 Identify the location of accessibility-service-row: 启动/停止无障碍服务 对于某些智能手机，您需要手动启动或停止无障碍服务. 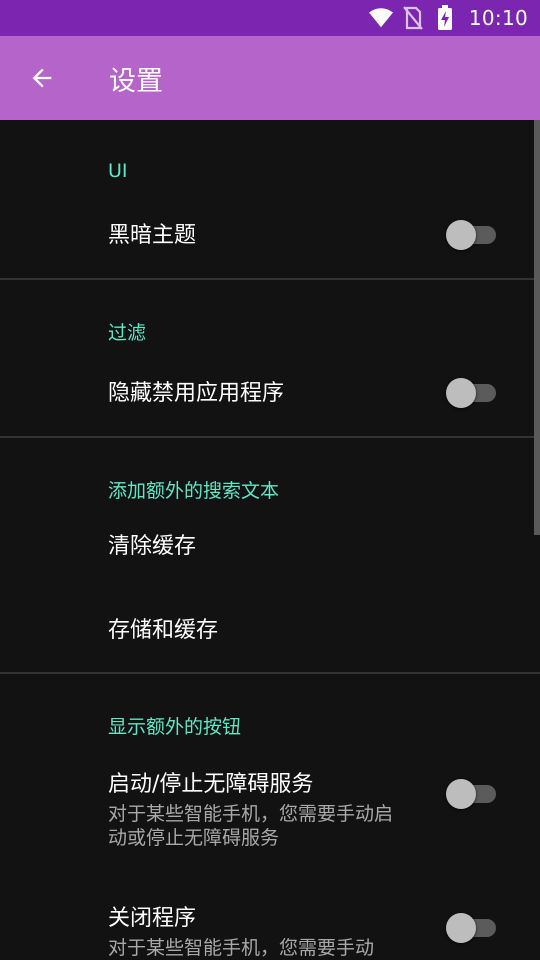
(270, 822).